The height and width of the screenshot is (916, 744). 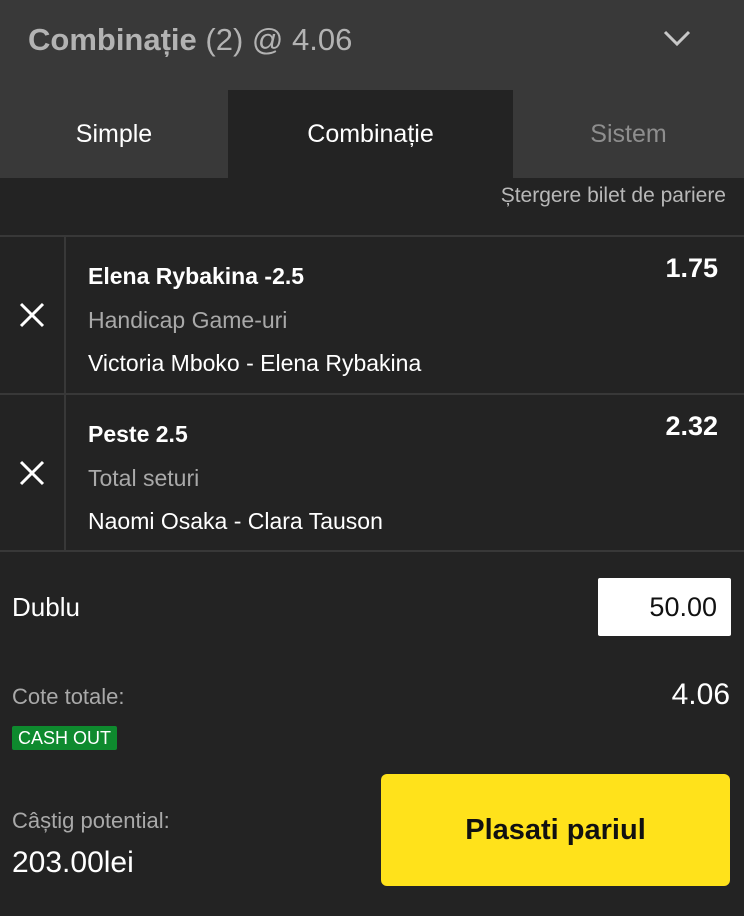 What do you see at coordinates (628, 134) in the screenshot?
I see `tab-sistem: Sistem` at bounding box center [628, 134].